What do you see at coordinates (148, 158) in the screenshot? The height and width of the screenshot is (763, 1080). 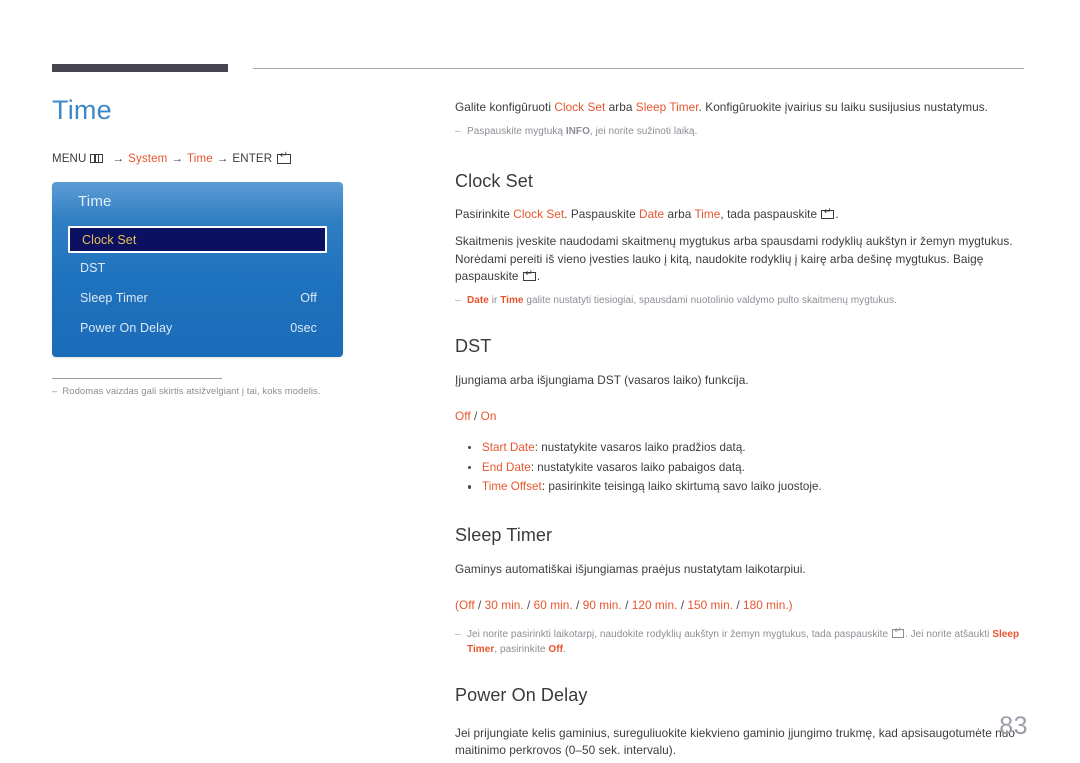 I see `breadcrumb-item-system: System` at bounding box center [148, 158].